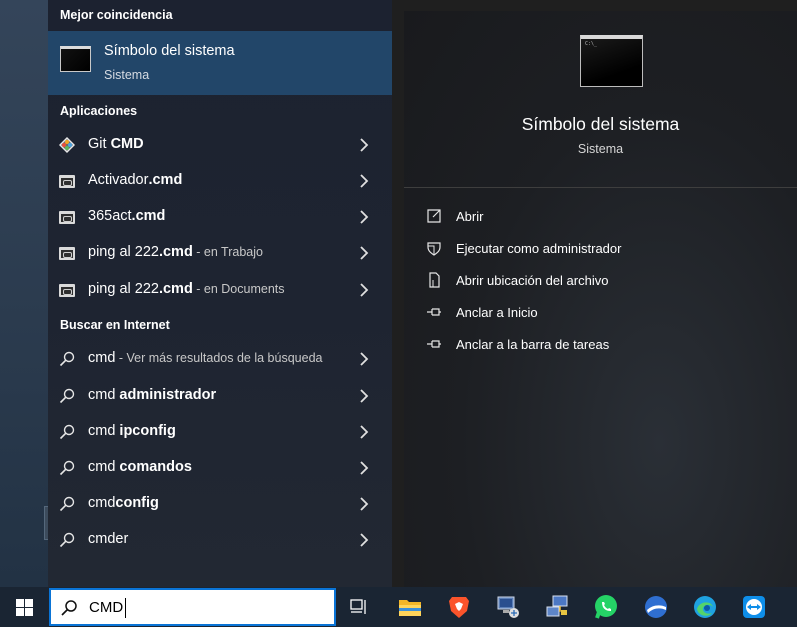 This screenshot has width=797, height=627. What do you see at coordinates (106, 607) in the screenshot?
I see `search-query: CMD` at bounding box center [106, 607].